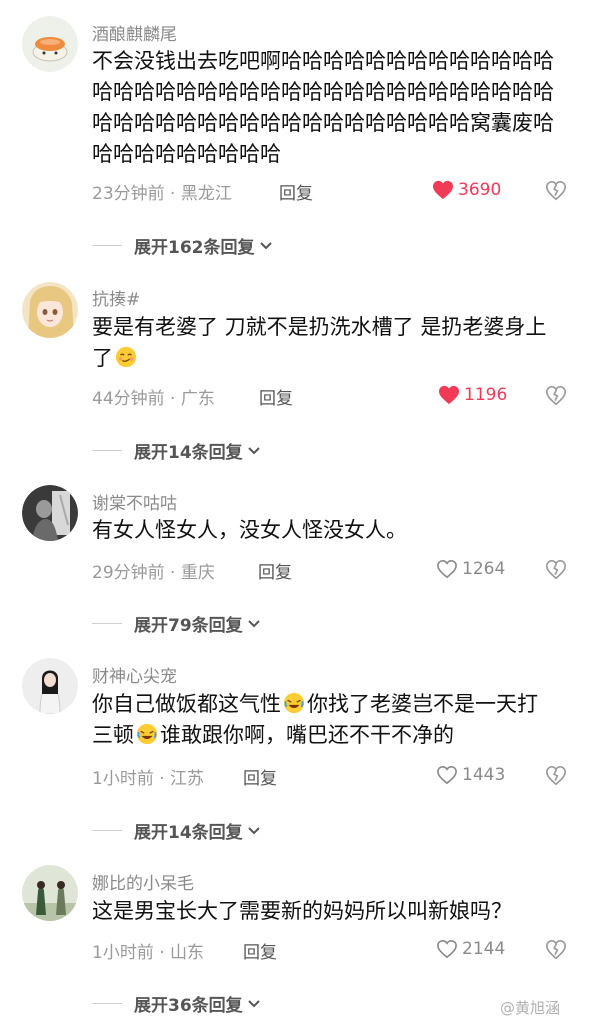 This screenshot has height=1024, width=593. What do you see at coordinates (194, 248) in the screenshot?
I see `expand-replies-label: 展开162条回复` at bounding box center [194, 248].